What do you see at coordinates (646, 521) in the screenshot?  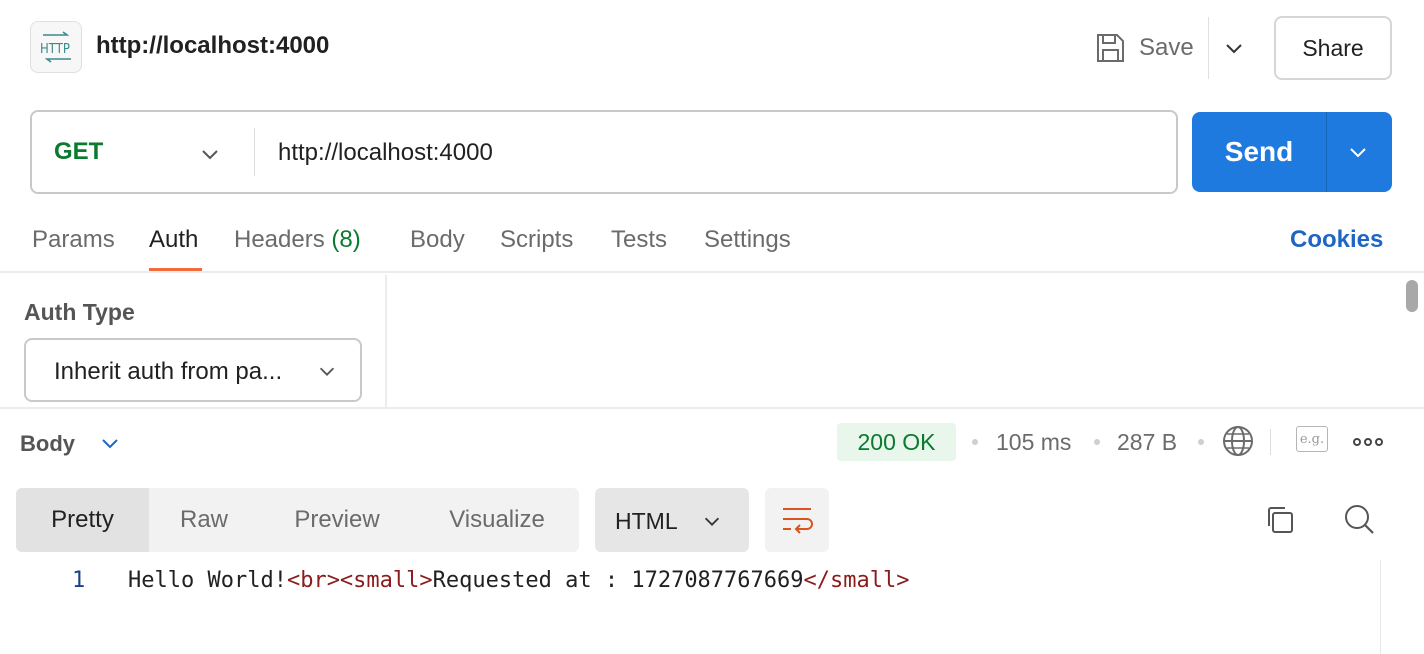 I see `format-value: HTML` at bounding box center [646, 521].